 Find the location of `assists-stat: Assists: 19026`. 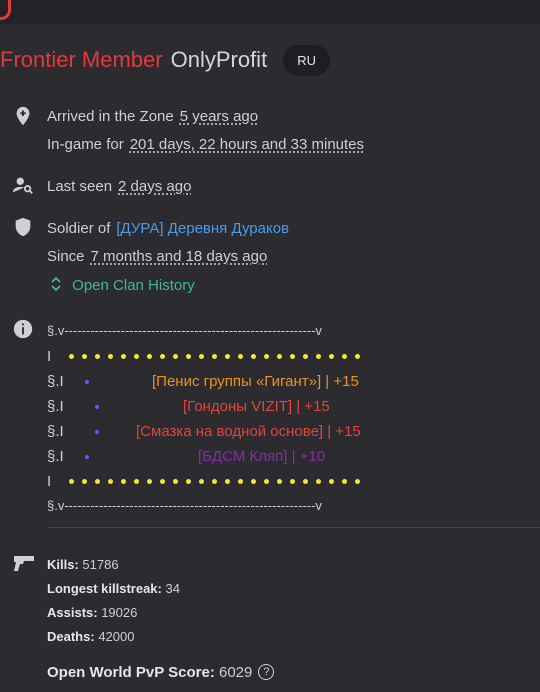

assists-stat: Assists: 19026 is located at coordinates (92, 612).